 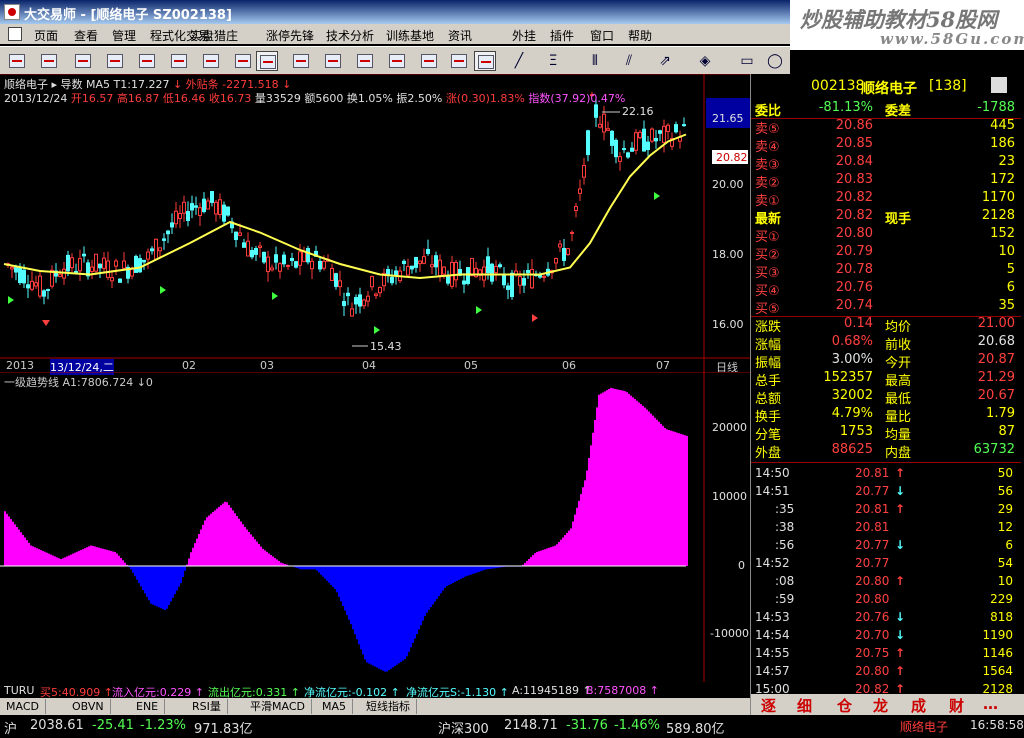 What do you see at coordinates (885, 433) in the screenshot?
I see `stat-row: 分笔 1753 均量 87` at bounding box center [885, 433].